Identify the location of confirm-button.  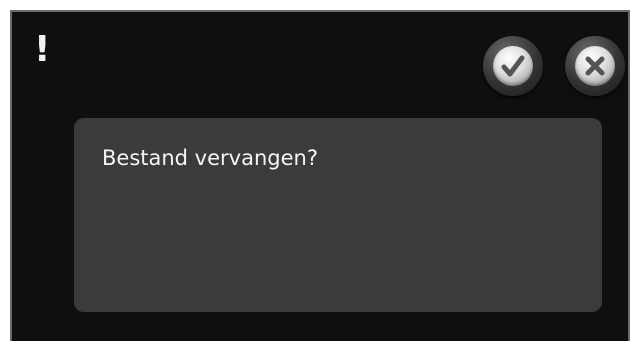
(513, 66).